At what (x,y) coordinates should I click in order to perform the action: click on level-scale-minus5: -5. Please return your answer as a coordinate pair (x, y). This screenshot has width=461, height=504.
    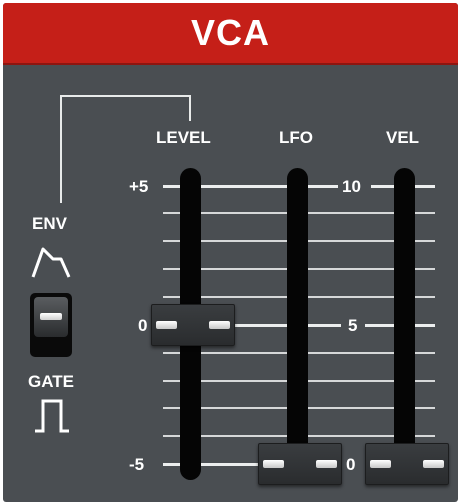
    Looking at the image, I should click on (137, 464).